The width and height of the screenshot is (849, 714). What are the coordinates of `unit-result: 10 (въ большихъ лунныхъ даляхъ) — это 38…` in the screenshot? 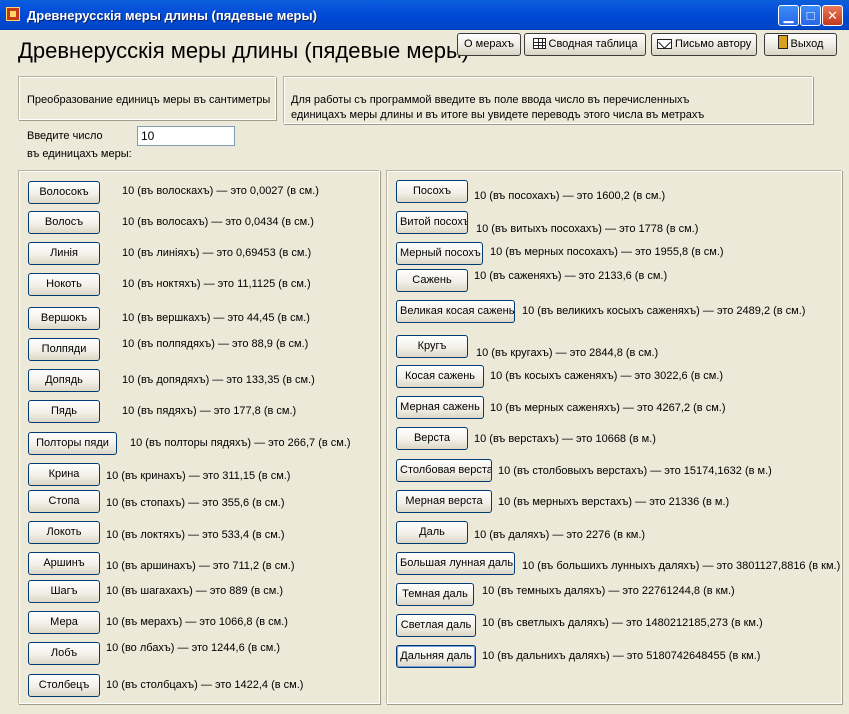 It's located at (681, 566).